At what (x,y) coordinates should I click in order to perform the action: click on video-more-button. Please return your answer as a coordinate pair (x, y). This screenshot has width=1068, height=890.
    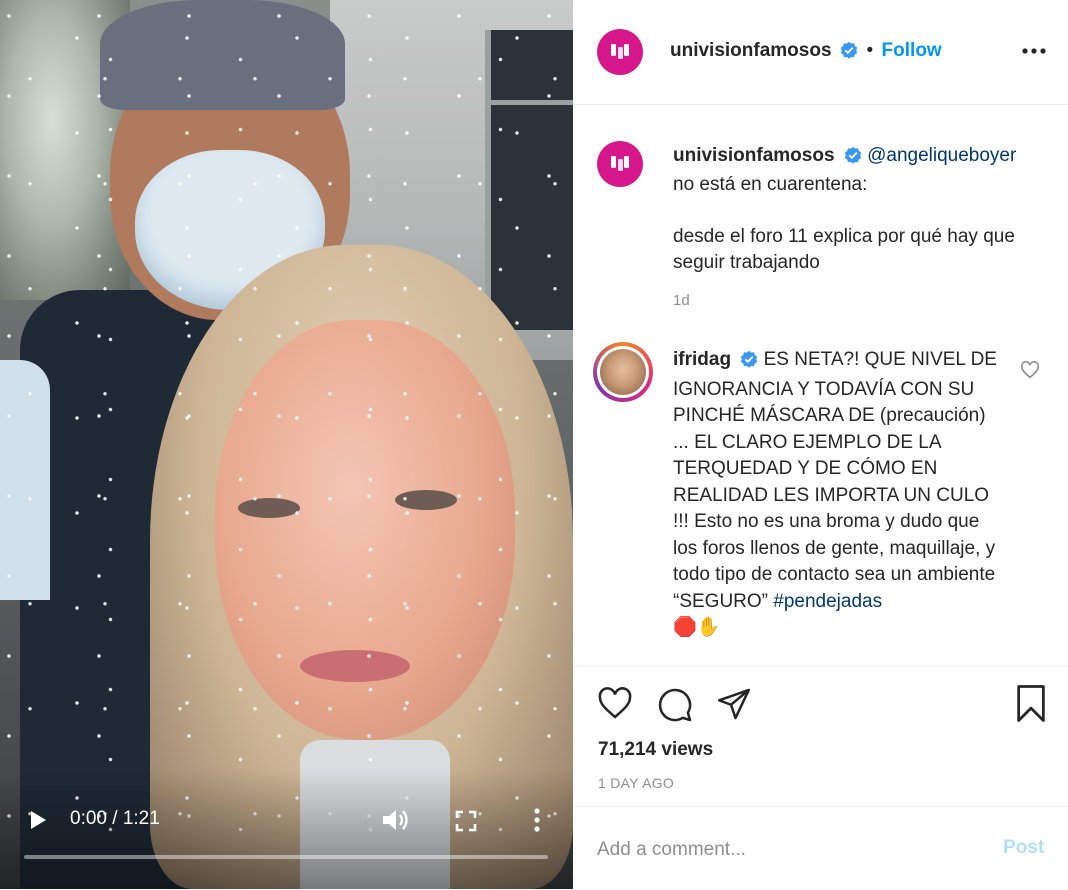
    Looking at the image, I should click on (537, 820).